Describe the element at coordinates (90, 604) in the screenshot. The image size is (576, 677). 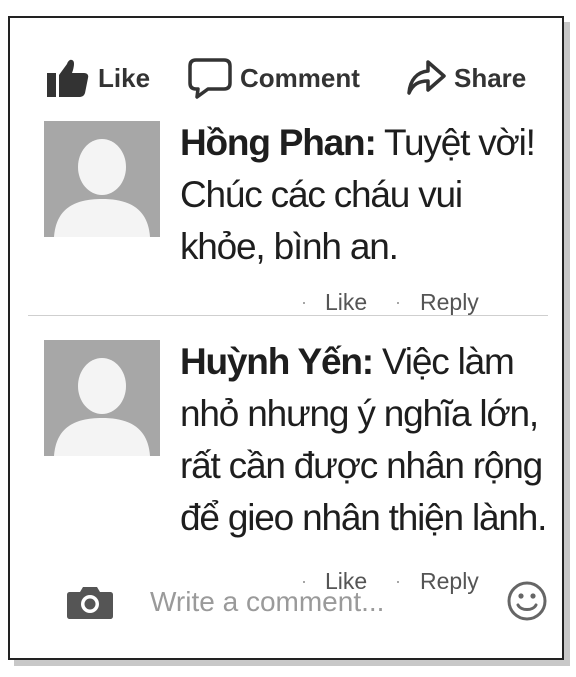
I see `camera-icon` at that location.